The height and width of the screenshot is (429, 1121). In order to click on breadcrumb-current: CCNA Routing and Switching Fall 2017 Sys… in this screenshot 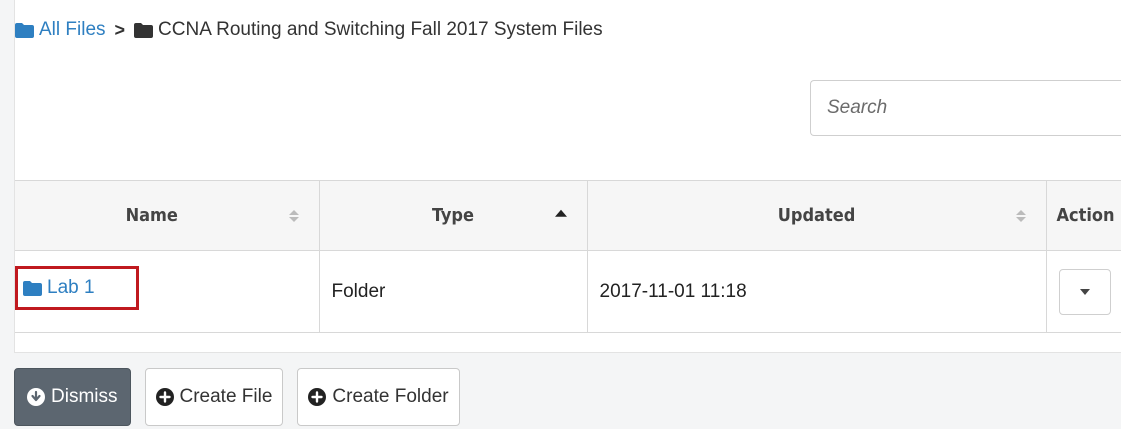, I will do `click(368, 30)`.